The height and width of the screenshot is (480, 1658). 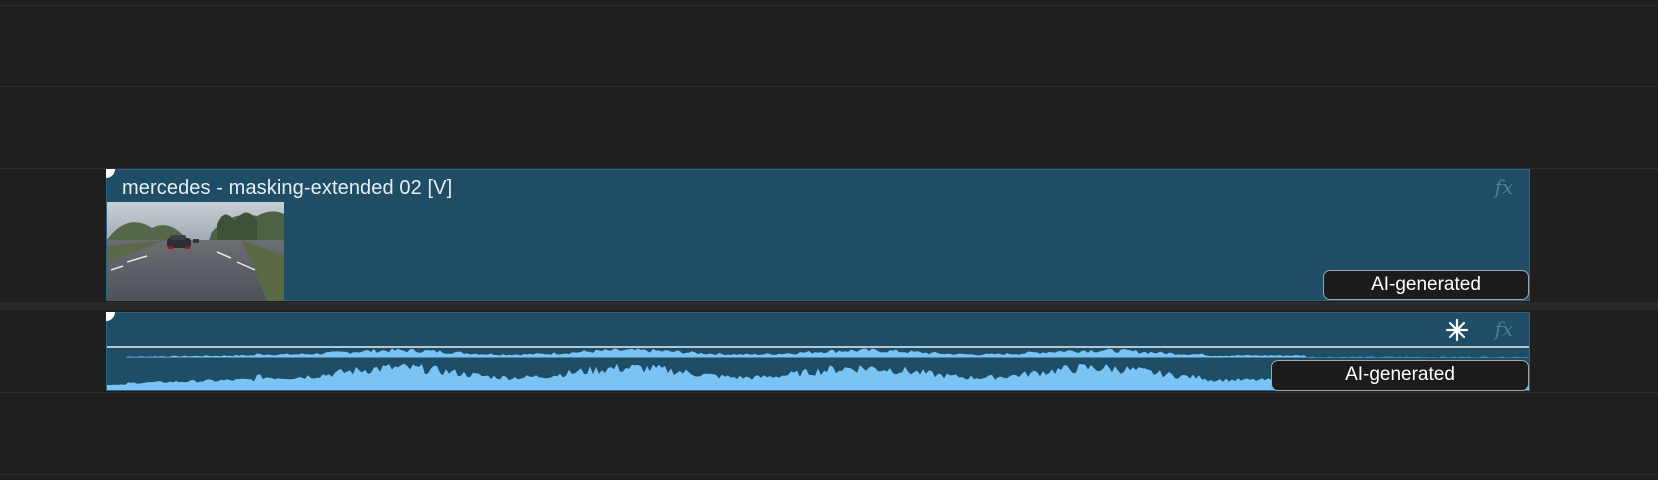 I want to click on audio-clip: fx AI-generated, so click(x=818, y=351).